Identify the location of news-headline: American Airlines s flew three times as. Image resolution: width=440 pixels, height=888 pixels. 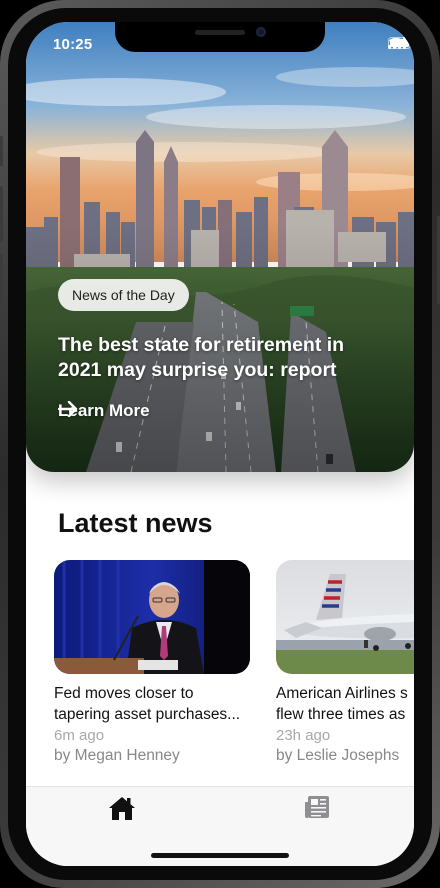
(345, 704).